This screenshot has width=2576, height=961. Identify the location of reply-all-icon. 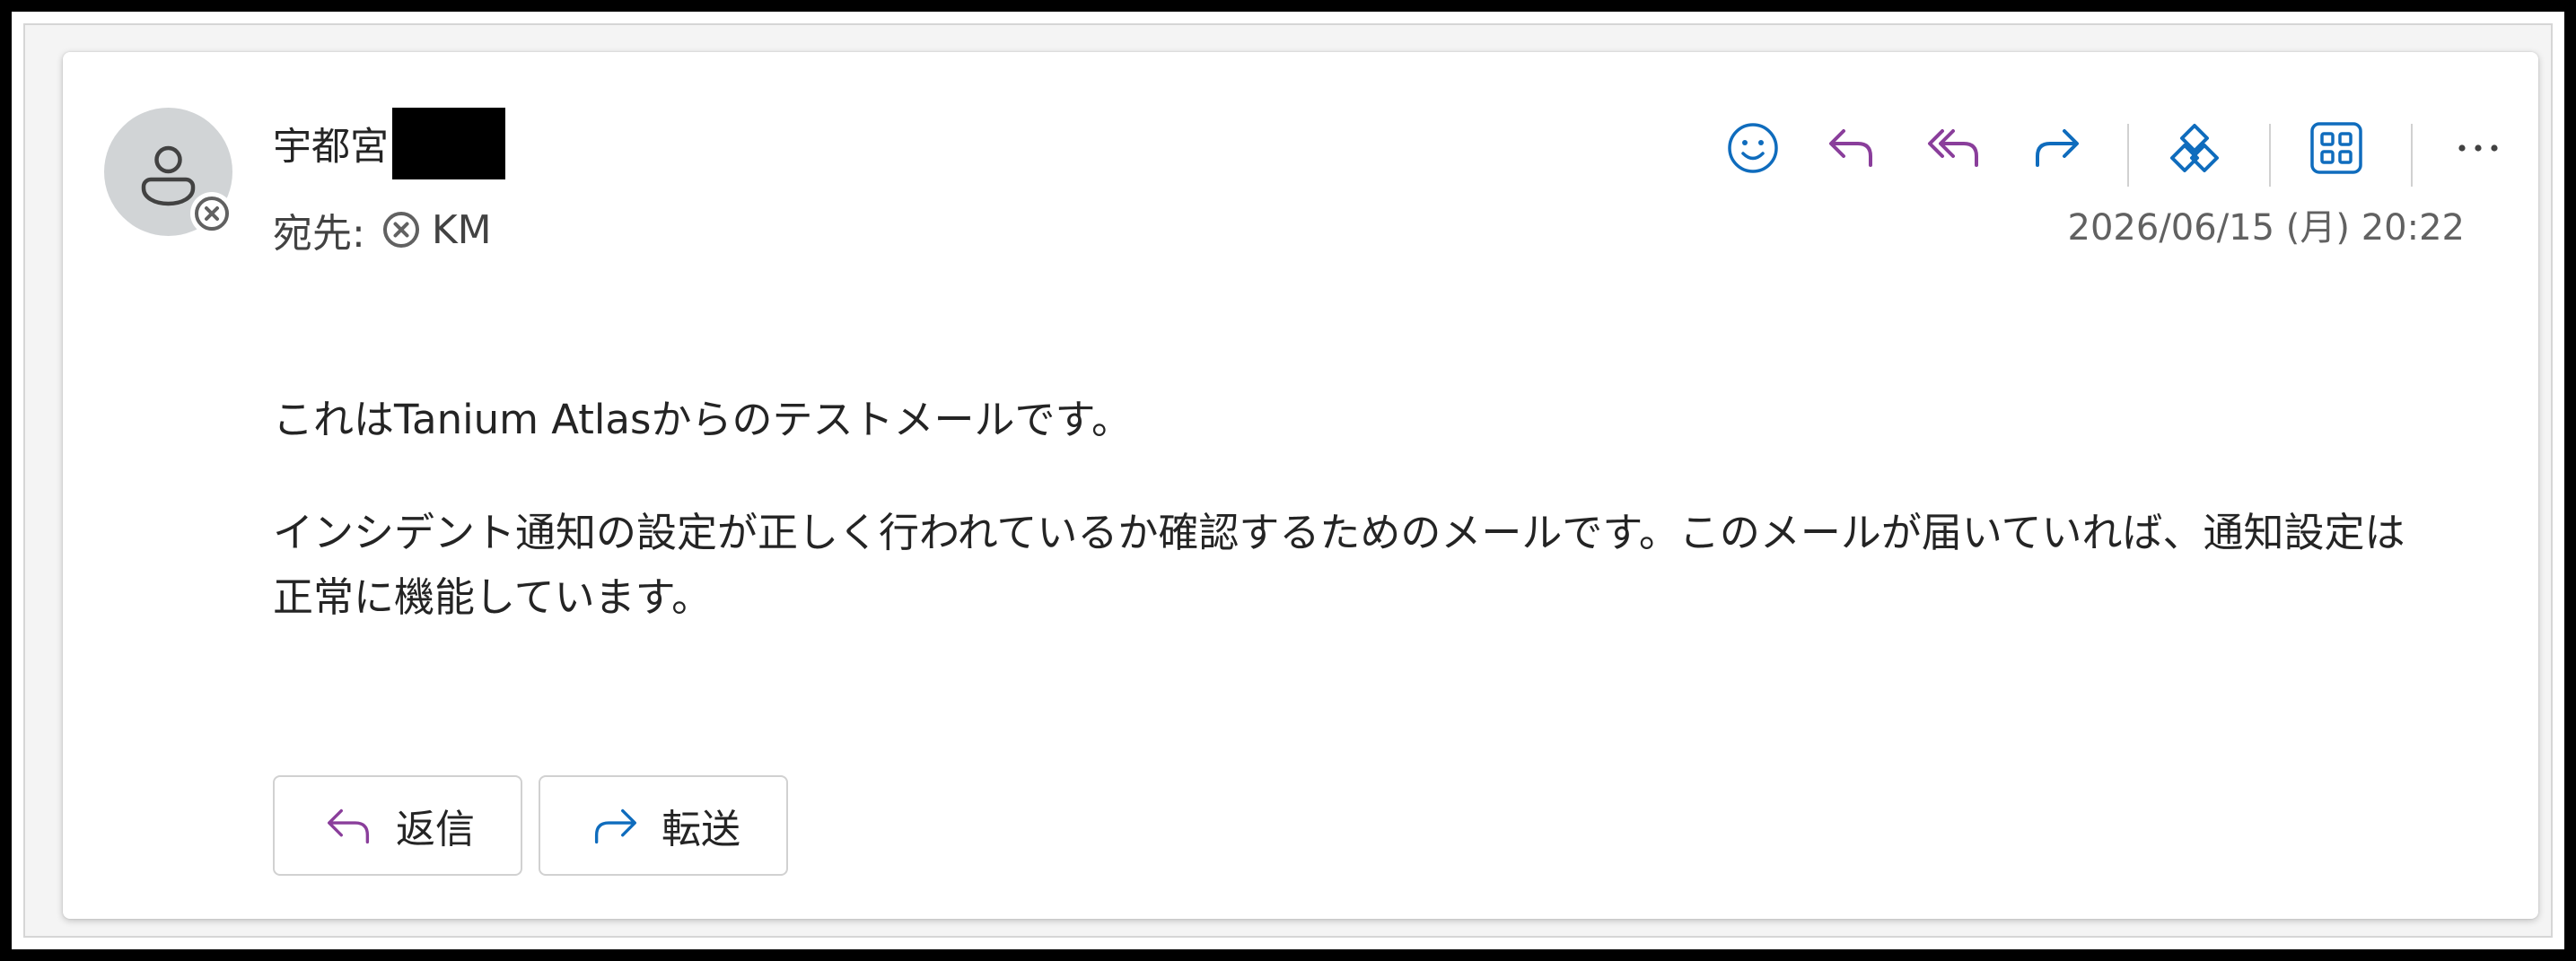
(1953, 148).